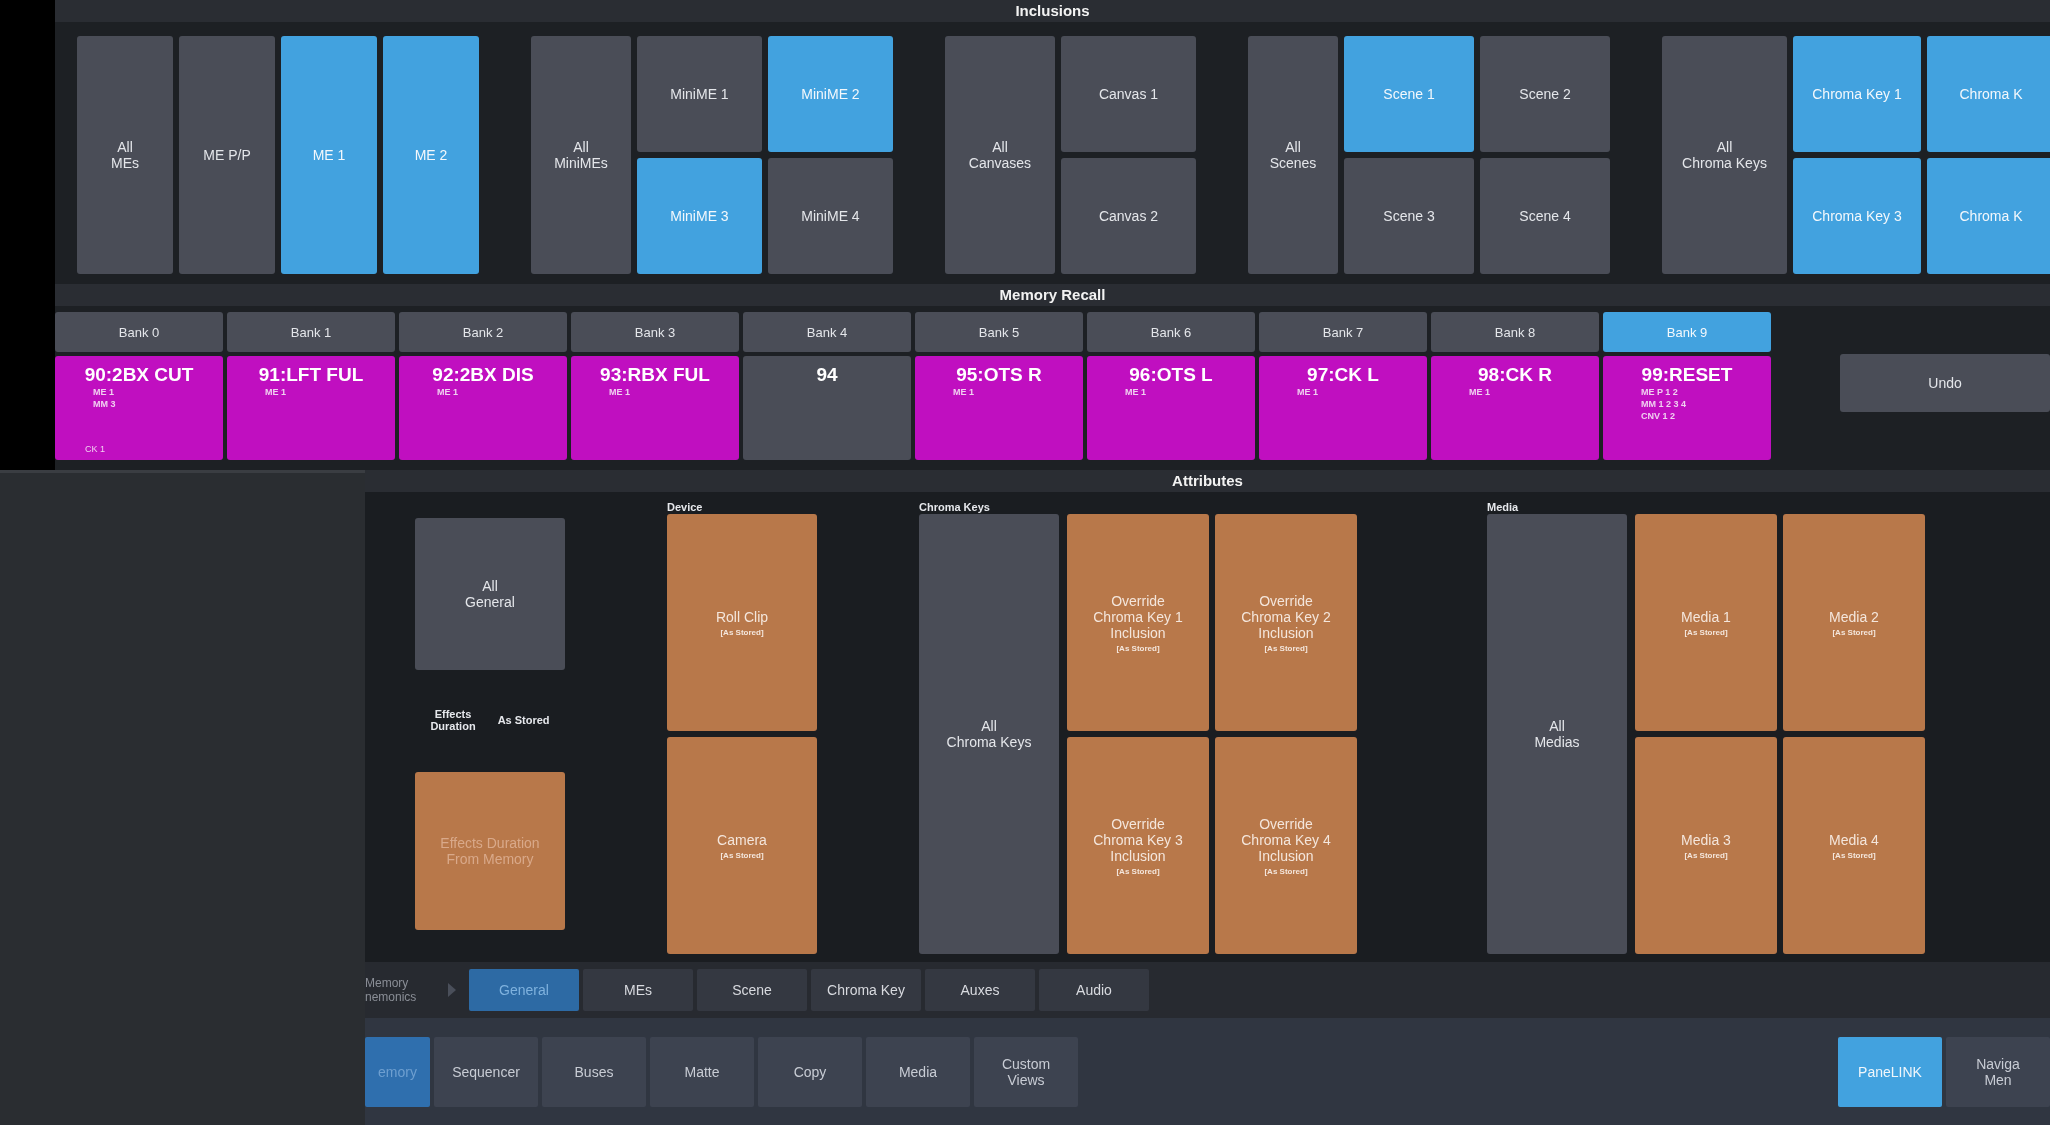 This screenshot has width=2050, height=1125. I want to click on all-button: All Medias, so click(1557, 734).